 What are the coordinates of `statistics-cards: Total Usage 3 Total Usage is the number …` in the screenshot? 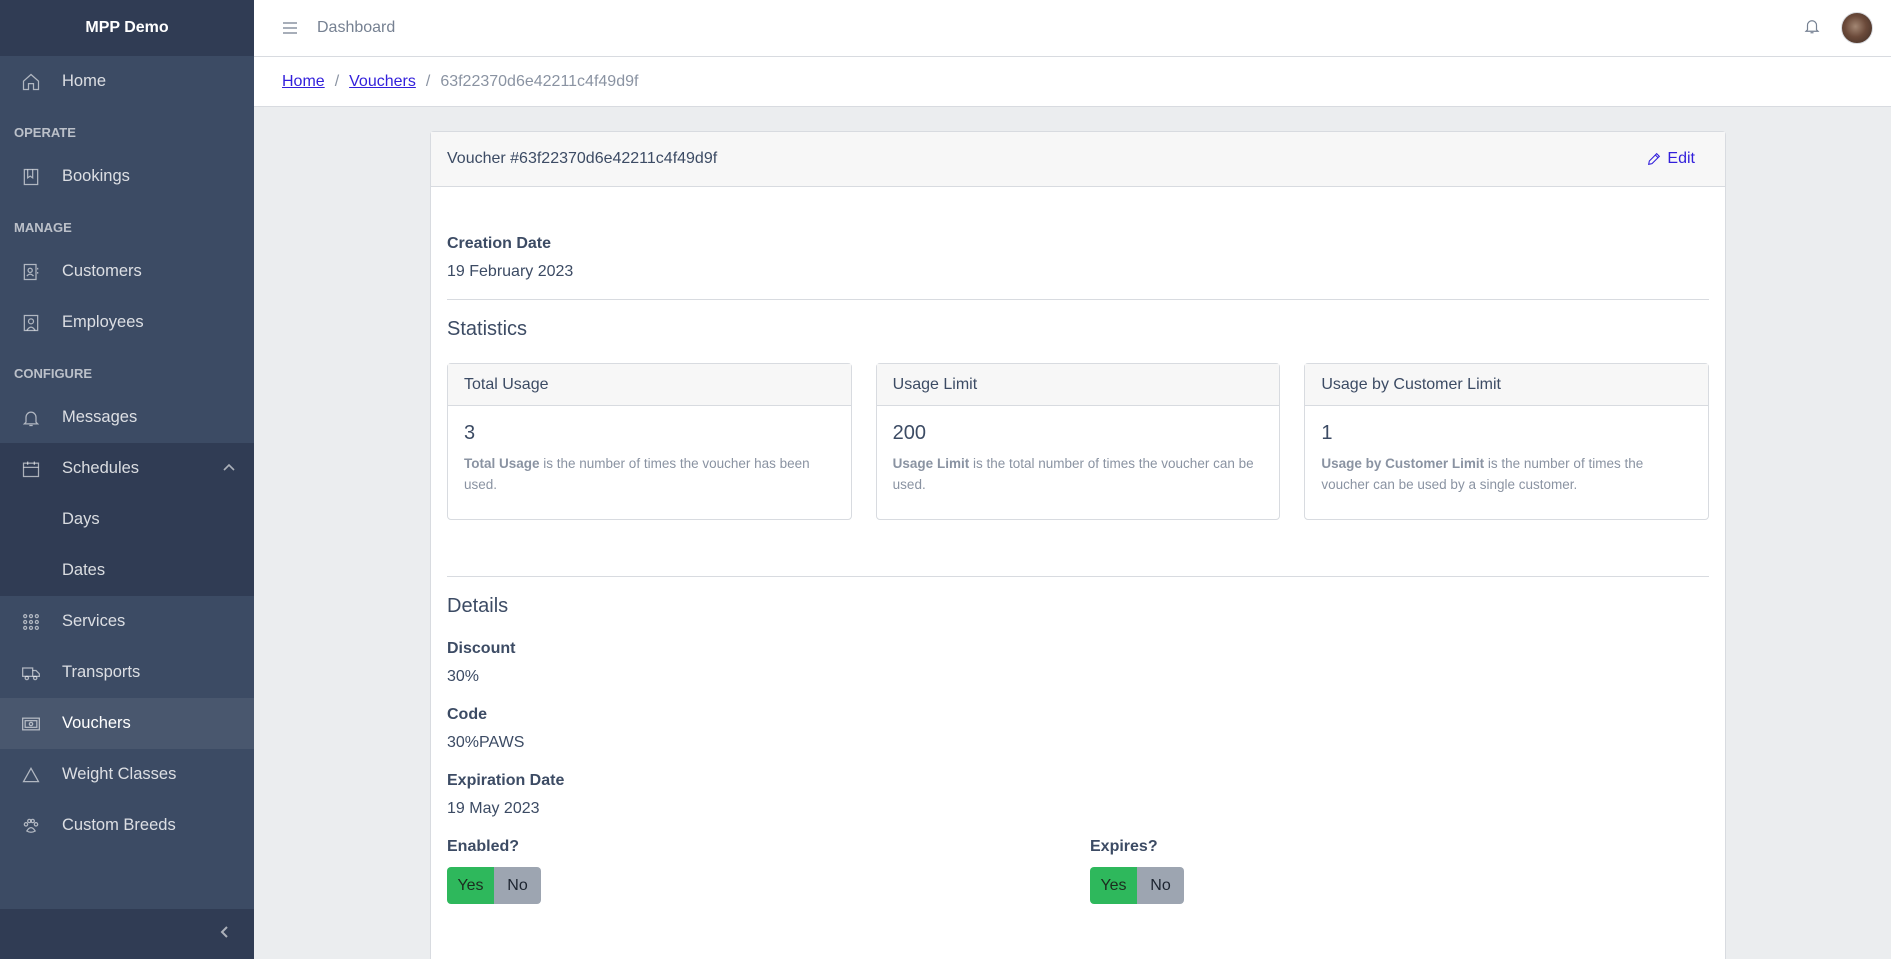 It's located at (1078, 441).